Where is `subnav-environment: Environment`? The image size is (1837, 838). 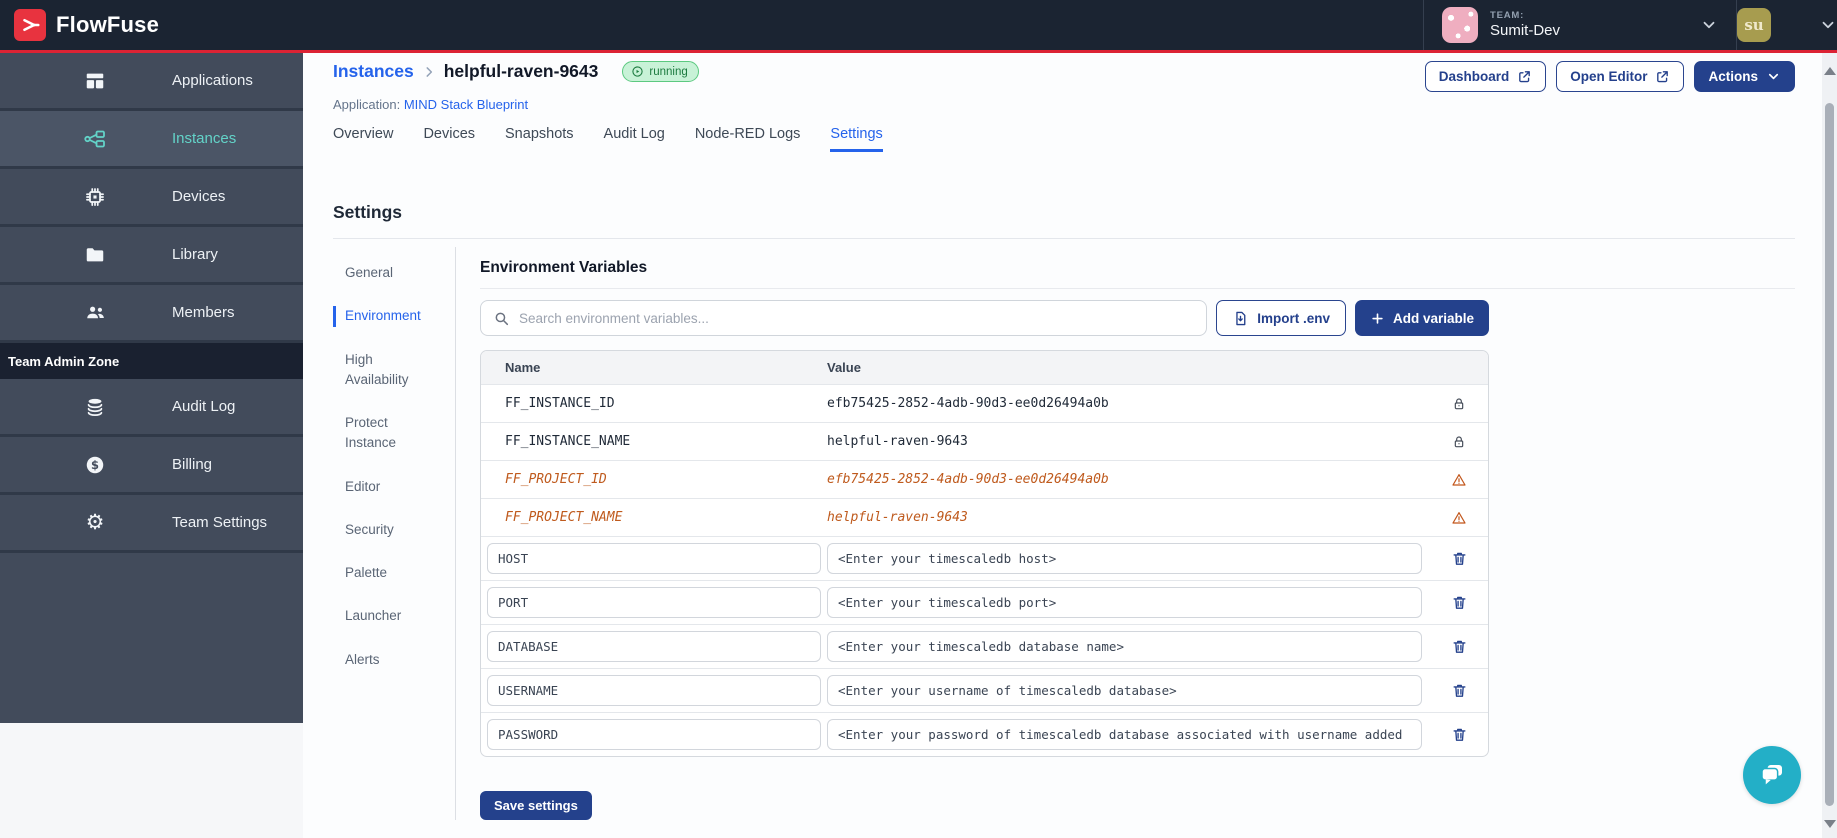
subnav-environment: Environment is located at coordinates (379, 316).